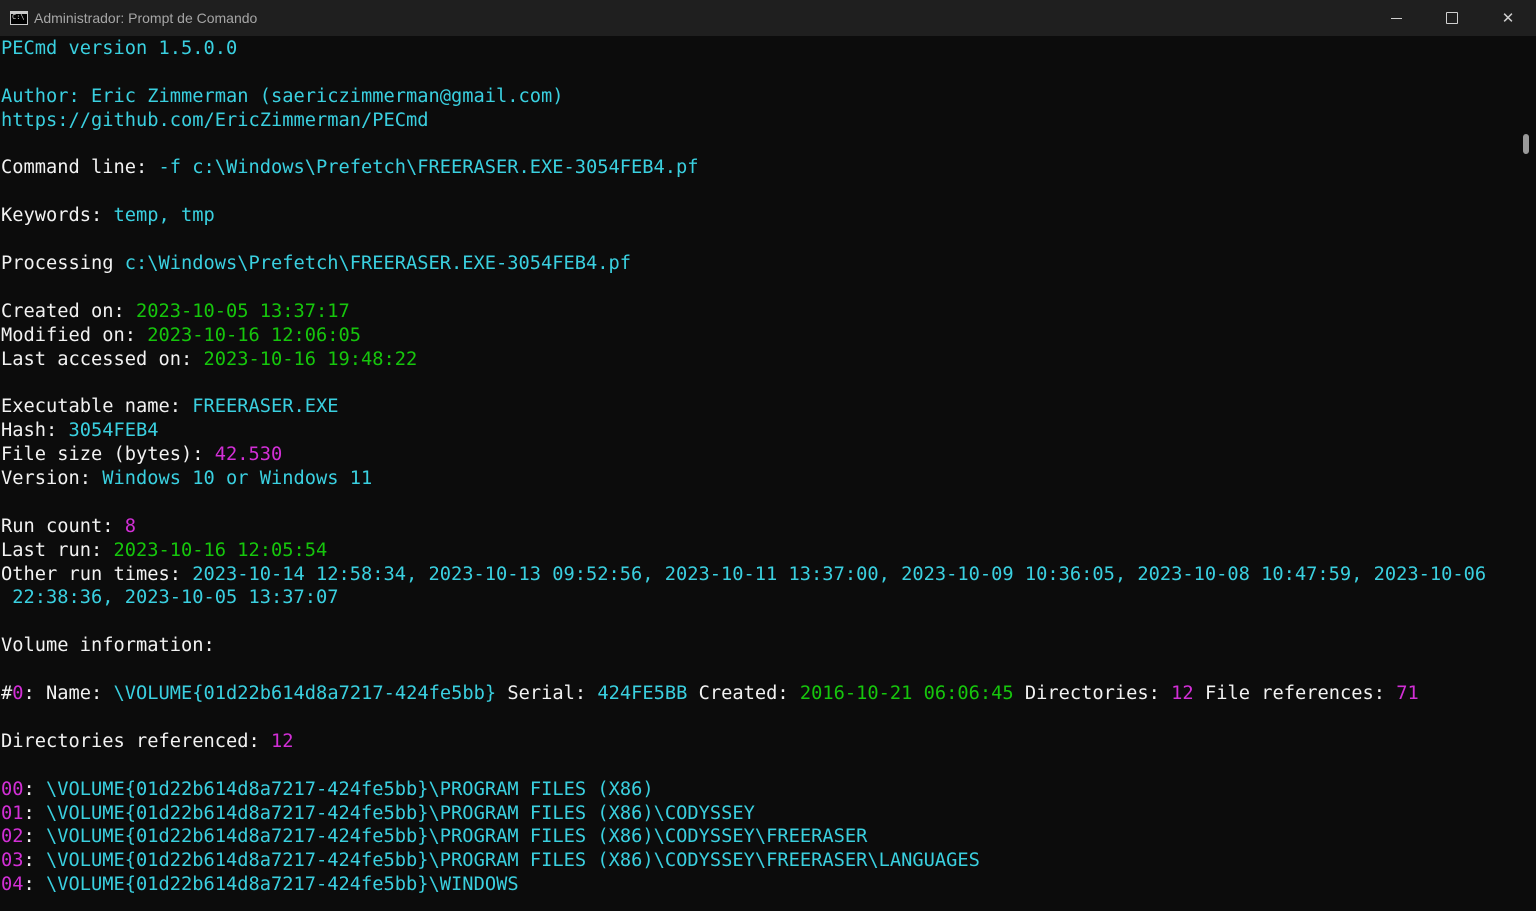  I want to click on console-text-segment: Command line:, so click(80, 168).